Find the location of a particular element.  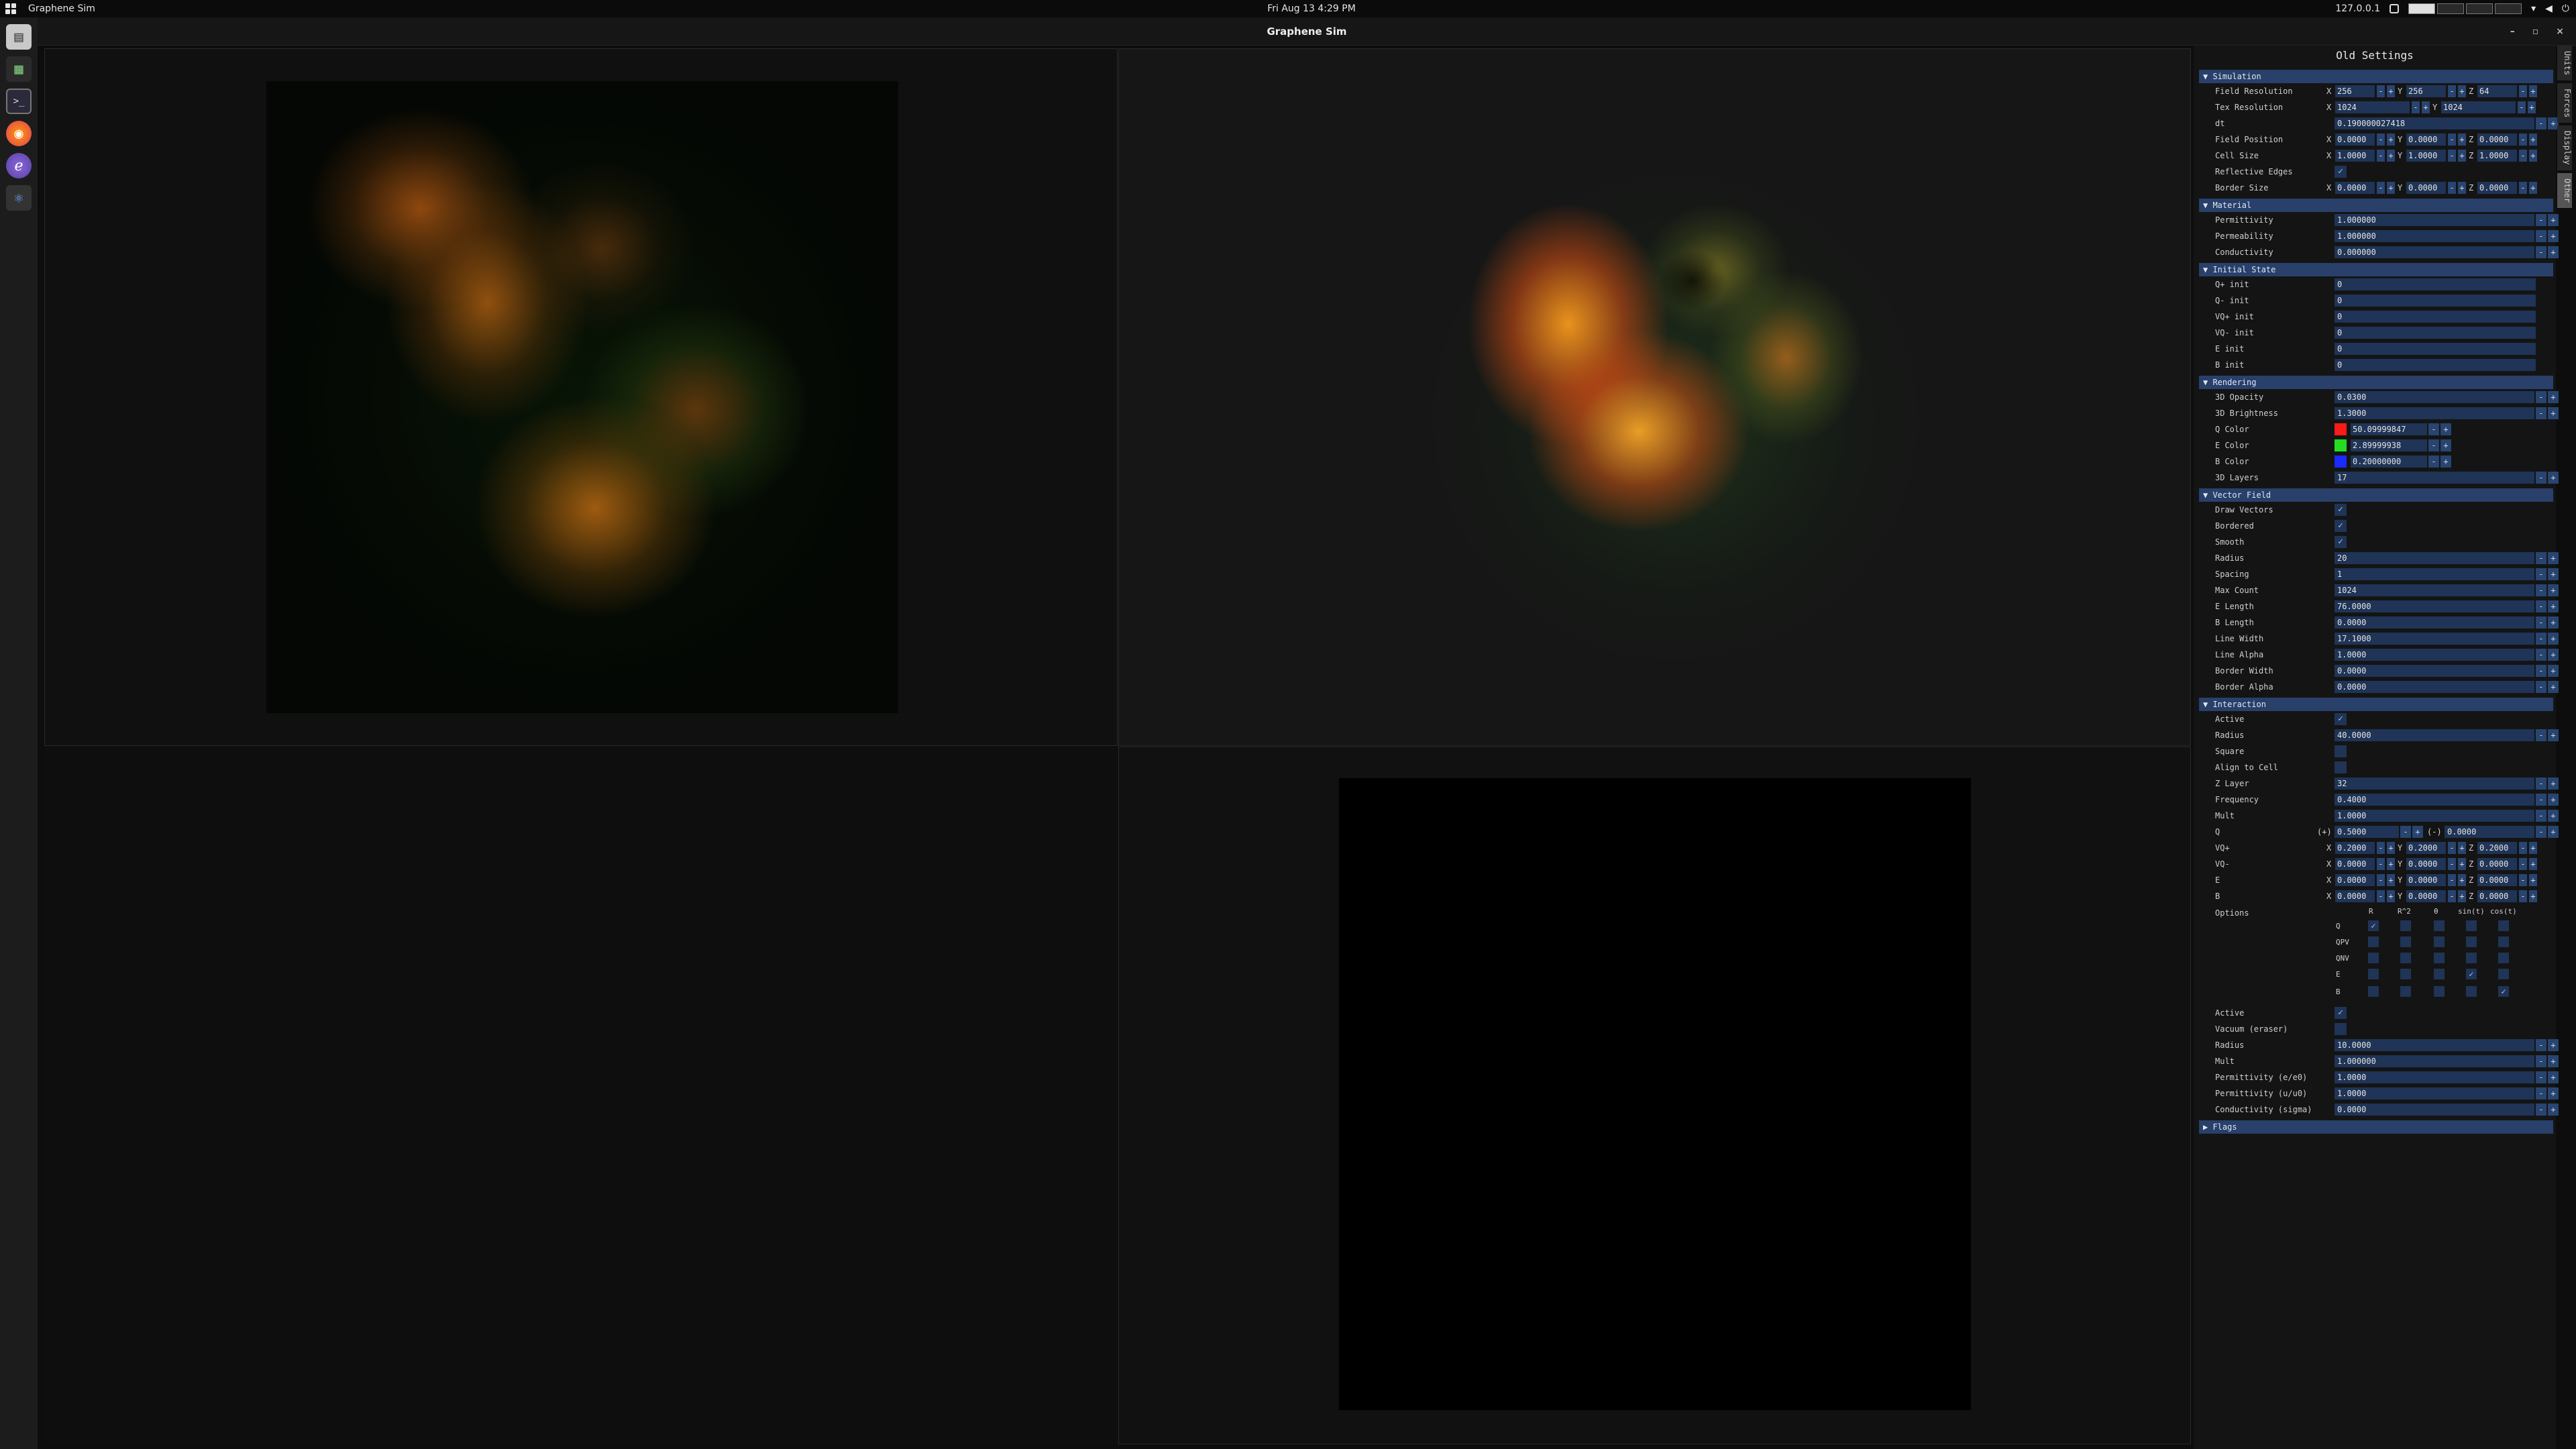

b-color-input: 0.20000000 is located at coordinates (2389, 461).